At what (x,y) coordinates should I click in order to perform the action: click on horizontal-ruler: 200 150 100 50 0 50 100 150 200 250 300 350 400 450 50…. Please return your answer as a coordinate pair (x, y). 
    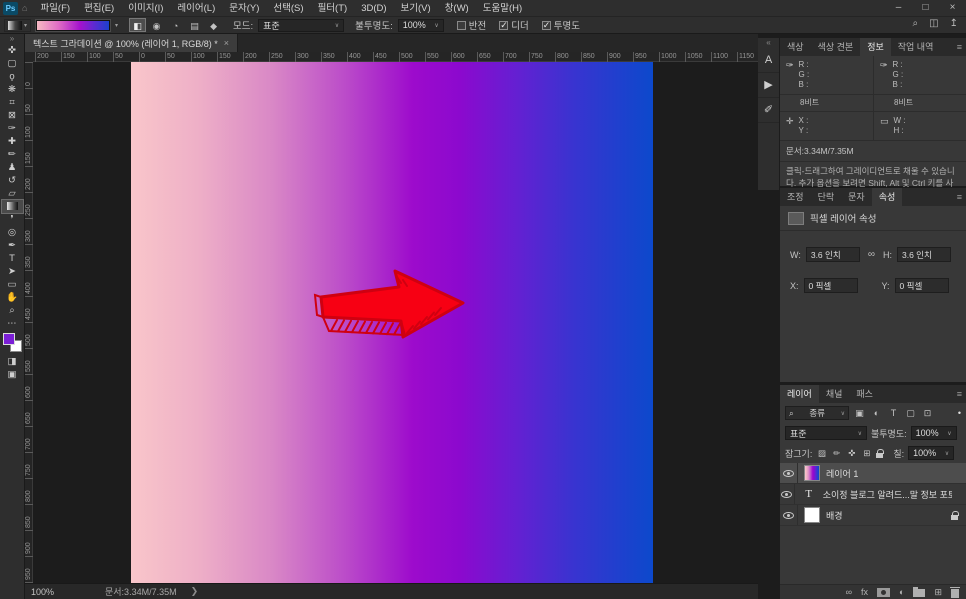
    Looking at the image, I should click on (395, 57).